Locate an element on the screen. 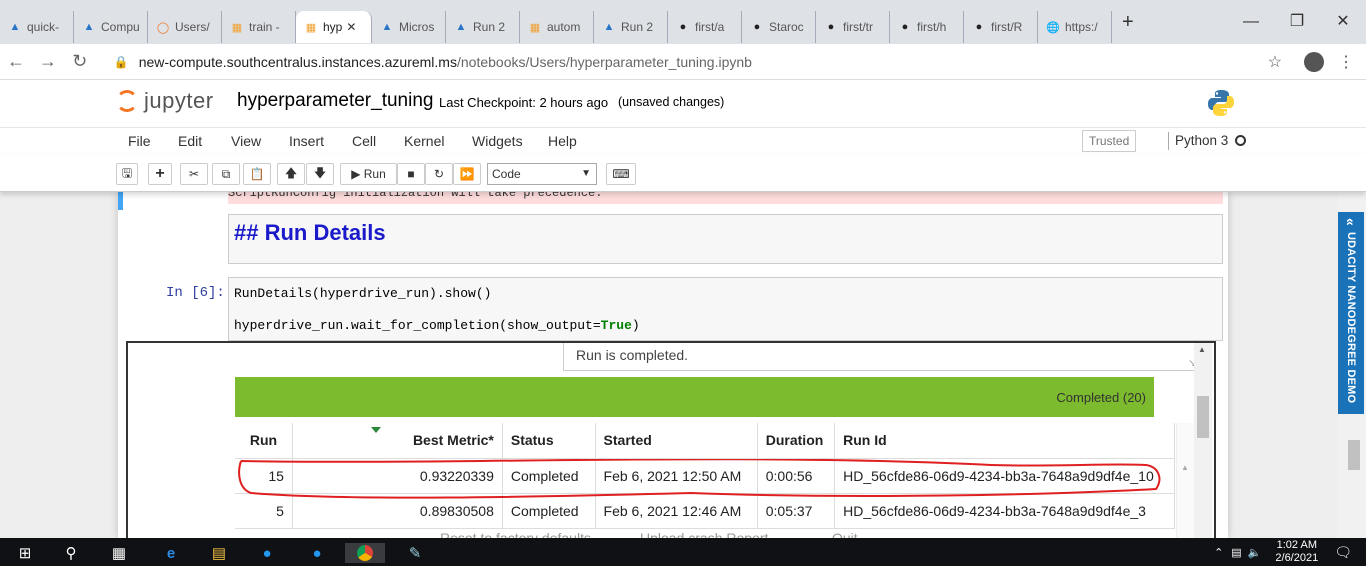 The width and height of the screenshot is (1366, 566). chrome-icon is located at coordinates (365, 553).